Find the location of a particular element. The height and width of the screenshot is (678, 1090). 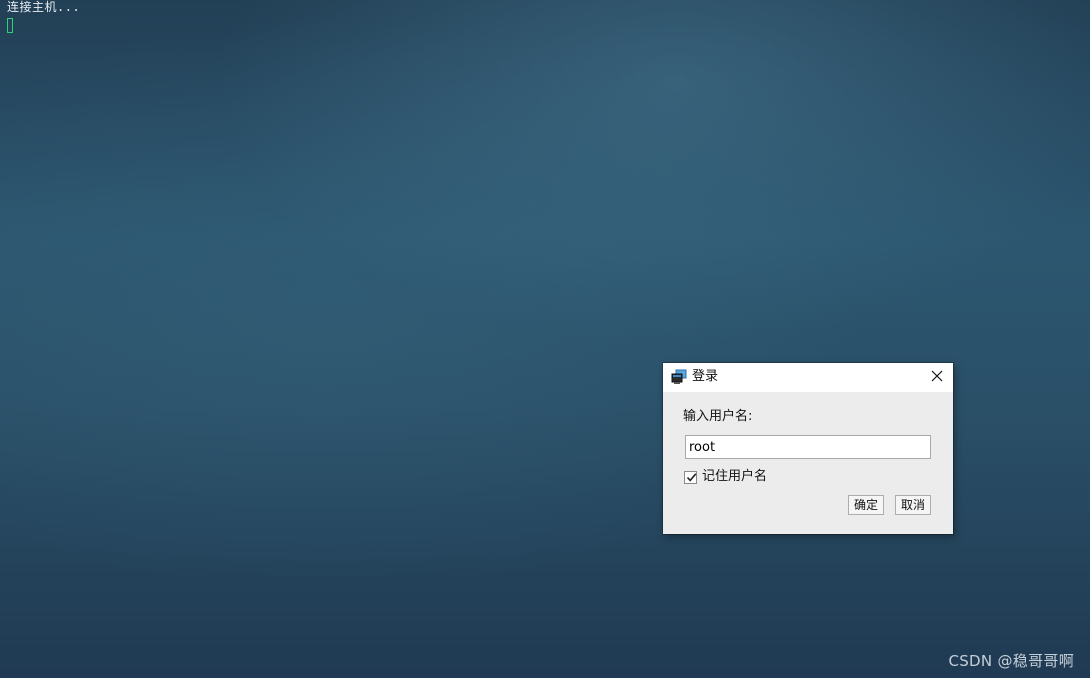

csdn-watermark: CSDN @稳哥哥啊 is located at coordinates (1011, 661).